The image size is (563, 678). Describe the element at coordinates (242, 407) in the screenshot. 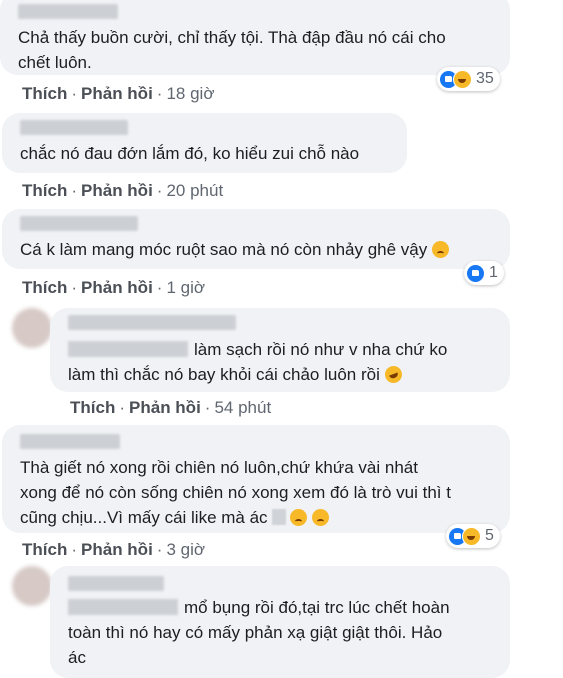

I see `timestamp: 54 phút` at that location.